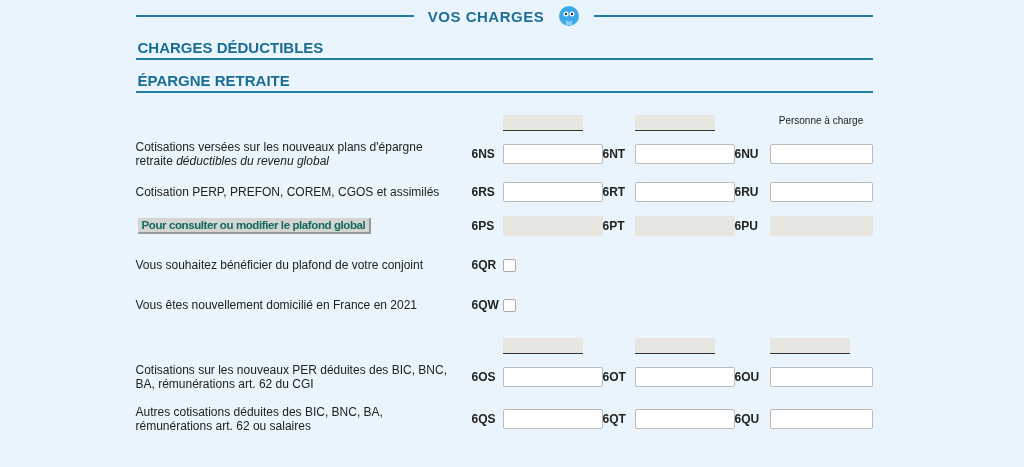 The height and width of the screenshot is (467, 1024). I want to click on mascot-icon, so click(569, 16).